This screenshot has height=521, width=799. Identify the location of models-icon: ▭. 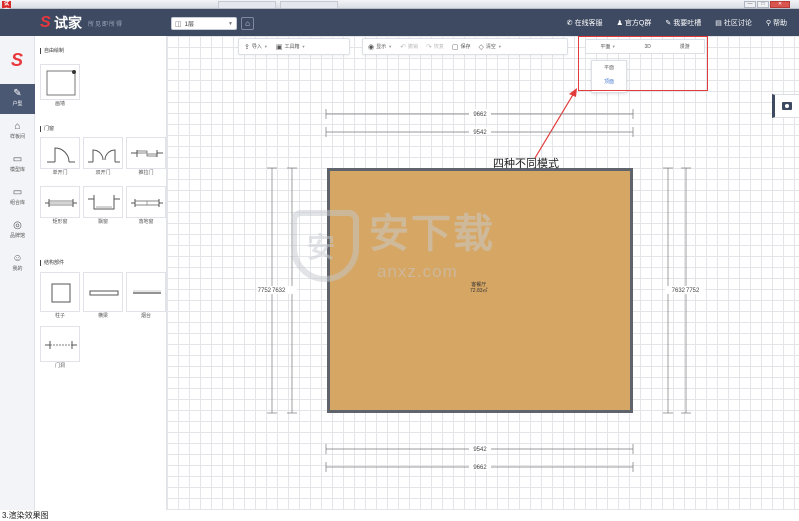
(17, 159).